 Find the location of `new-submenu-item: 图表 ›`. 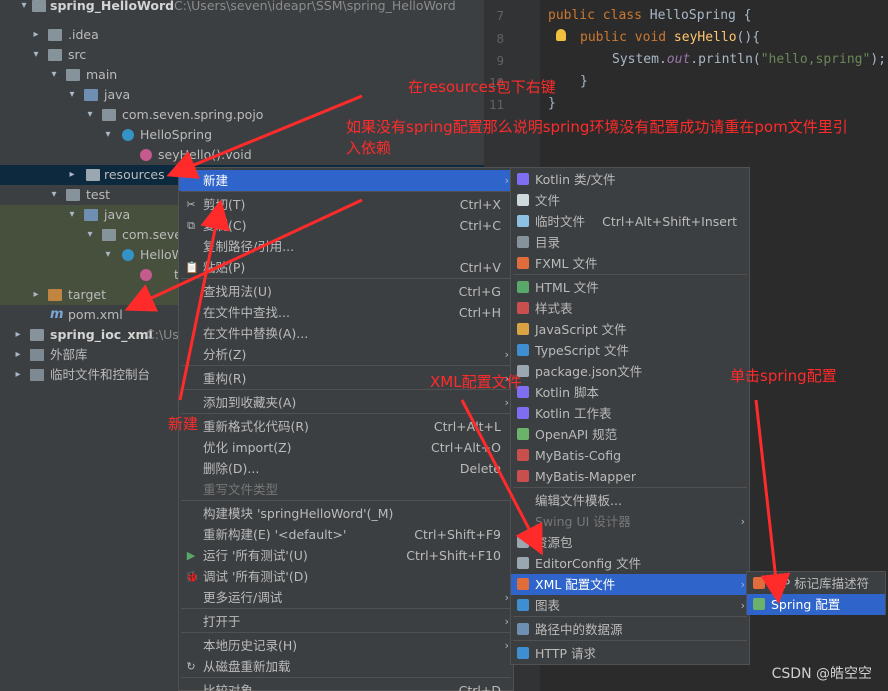

new-submenu-item: 图表 › is located at coordinates (630, 605).